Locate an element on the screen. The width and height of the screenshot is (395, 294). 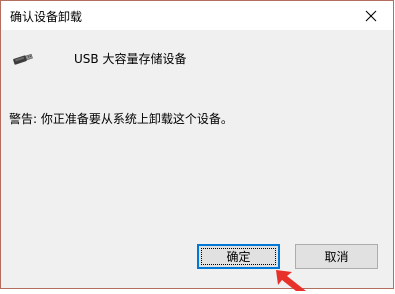
ok-button: 确定 is located at coordinates (238, 256).